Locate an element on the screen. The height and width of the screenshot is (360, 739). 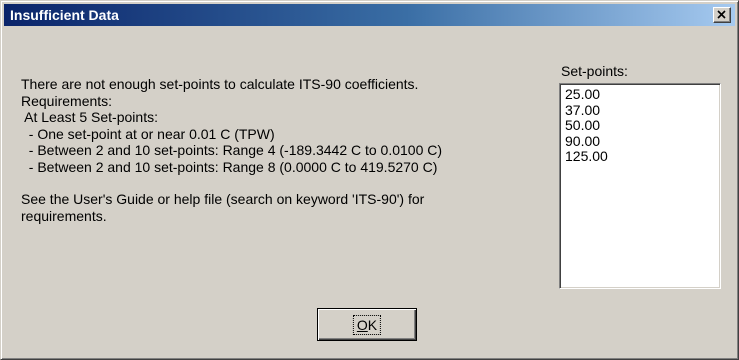
message-footer-line: requirements. is located at coordinates (64, 215).